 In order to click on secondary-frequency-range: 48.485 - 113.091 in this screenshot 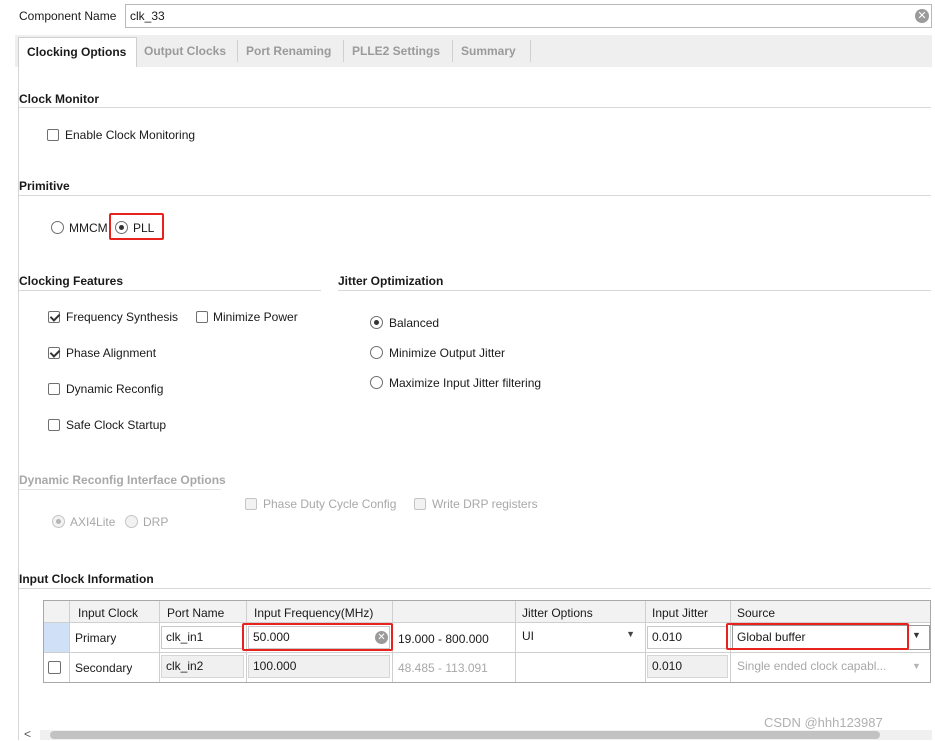, I will do `click(443, 668)`.